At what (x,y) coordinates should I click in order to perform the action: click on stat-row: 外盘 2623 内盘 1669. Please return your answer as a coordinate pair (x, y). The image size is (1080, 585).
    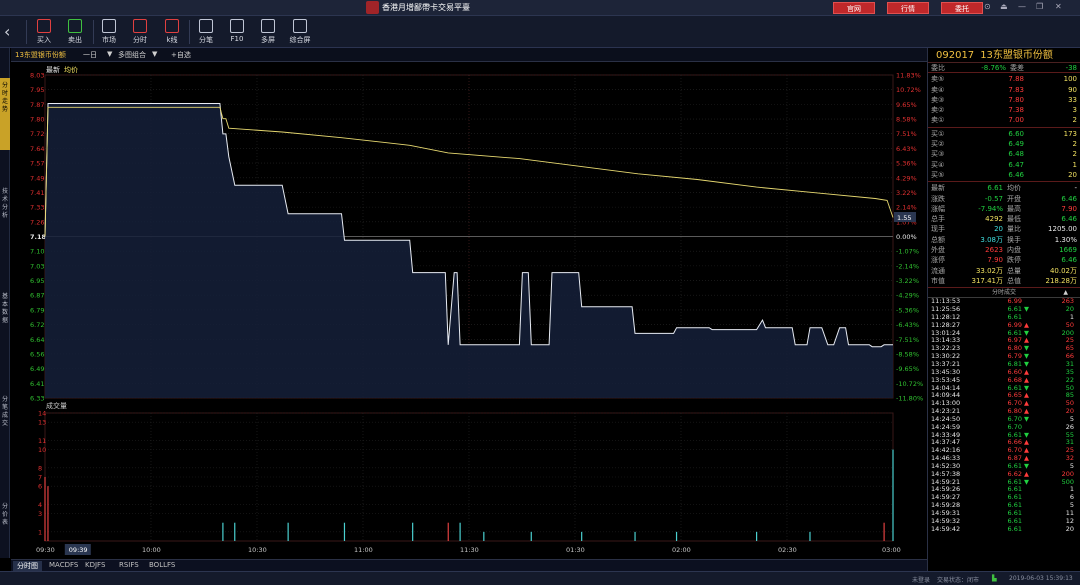
    Looking at the image, I should click on (1004, 250).